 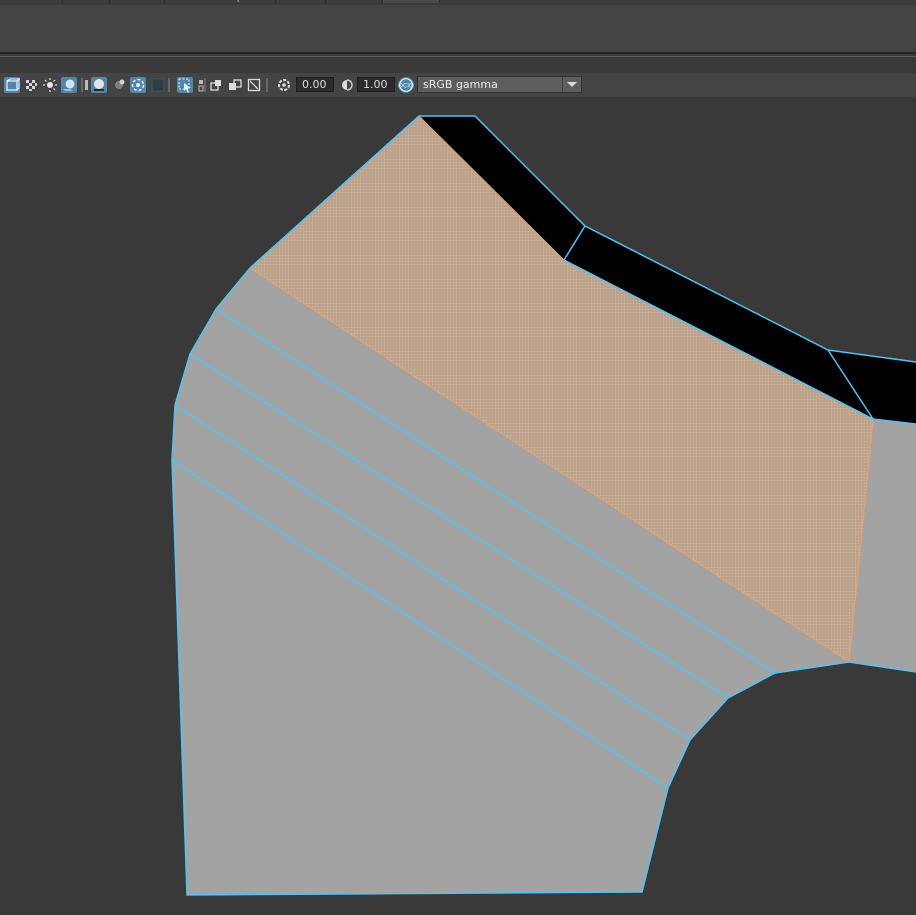 What do you see at coordinates (458, 56) in the screenshot?
I see `panel-divider-line` at bounding box center [458, 56].